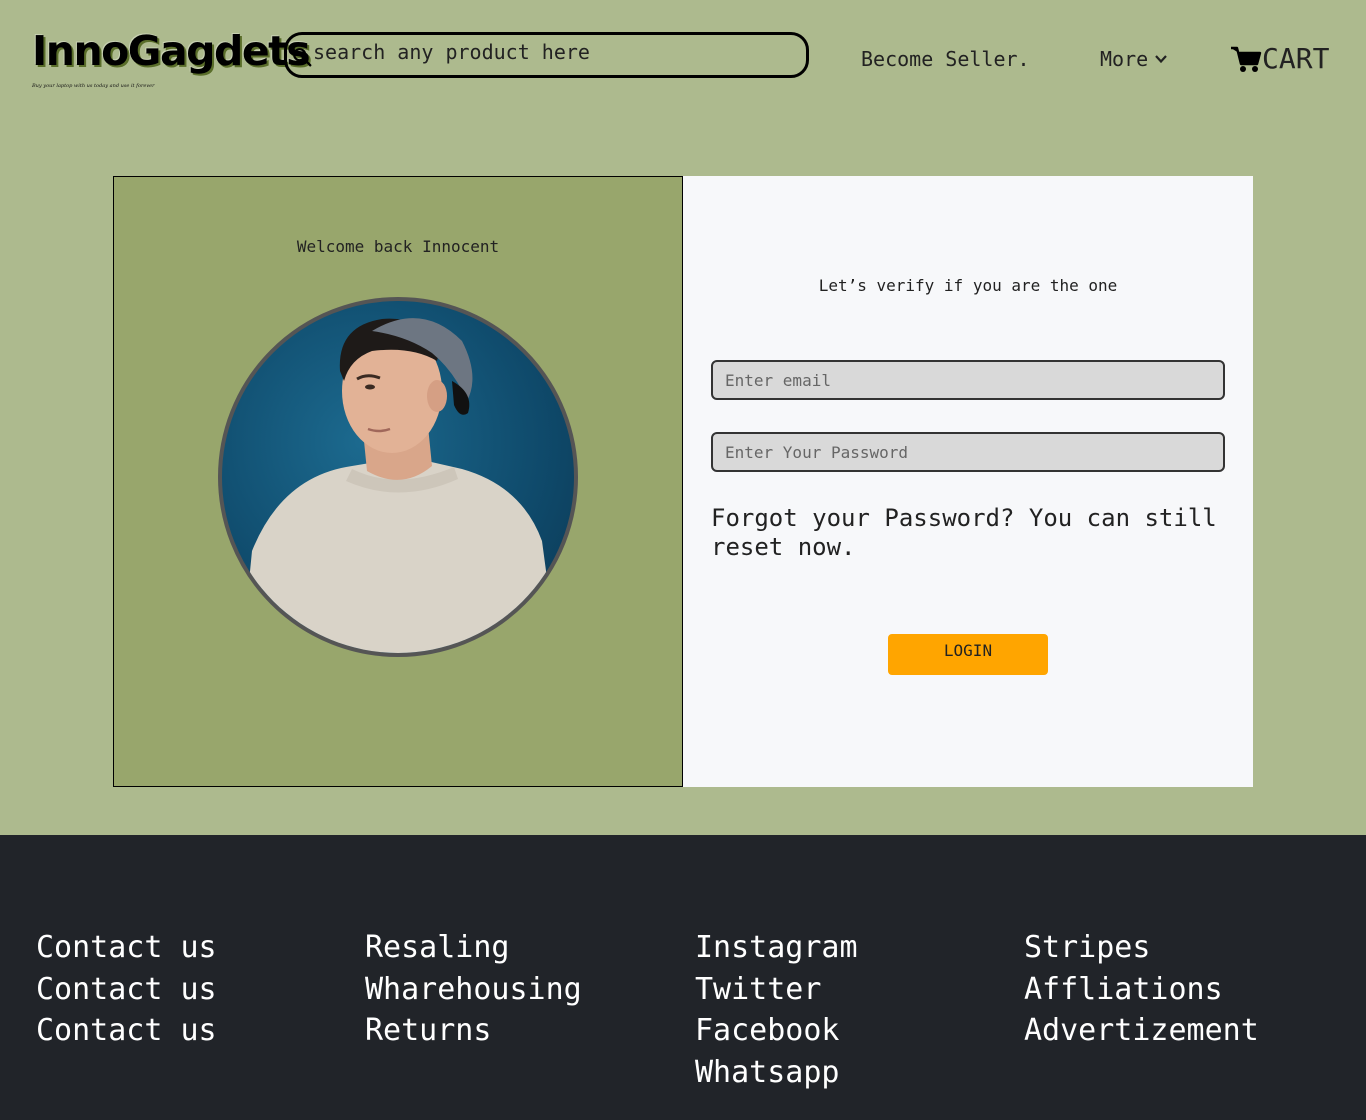  Describe the element at coordinates (776, 1031) in the screenshot. I see `footer-link-facebook: Facebook` at that location.